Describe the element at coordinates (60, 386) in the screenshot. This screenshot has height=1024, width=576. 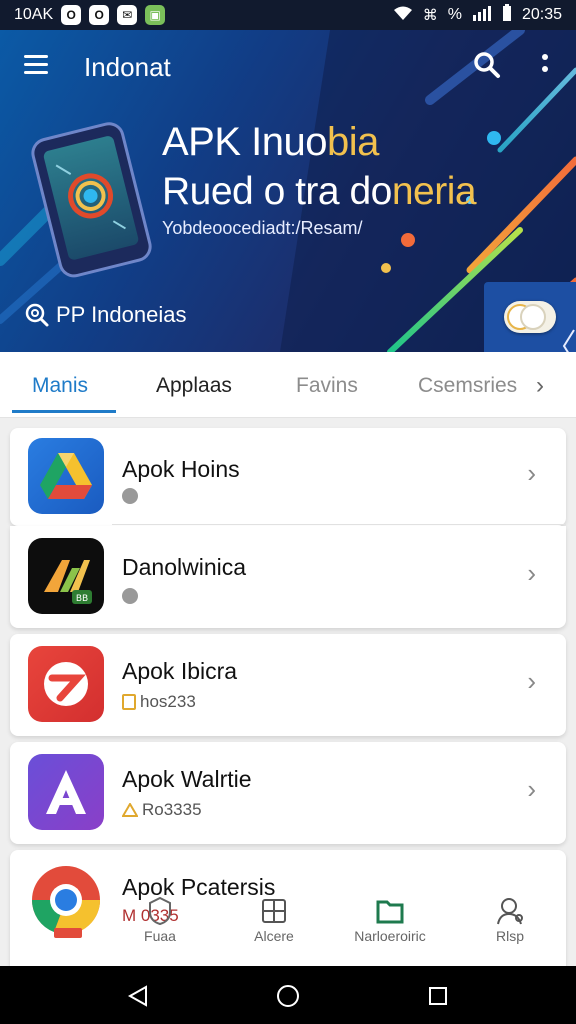
I see `tab-manis: Manis` at that location.